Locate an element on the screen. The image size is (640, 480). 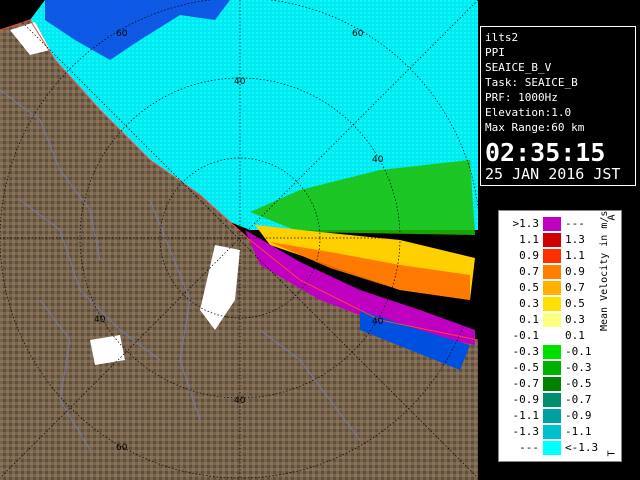
legend-row: -0.3 -0.1 is located at coordinates (549, 352).